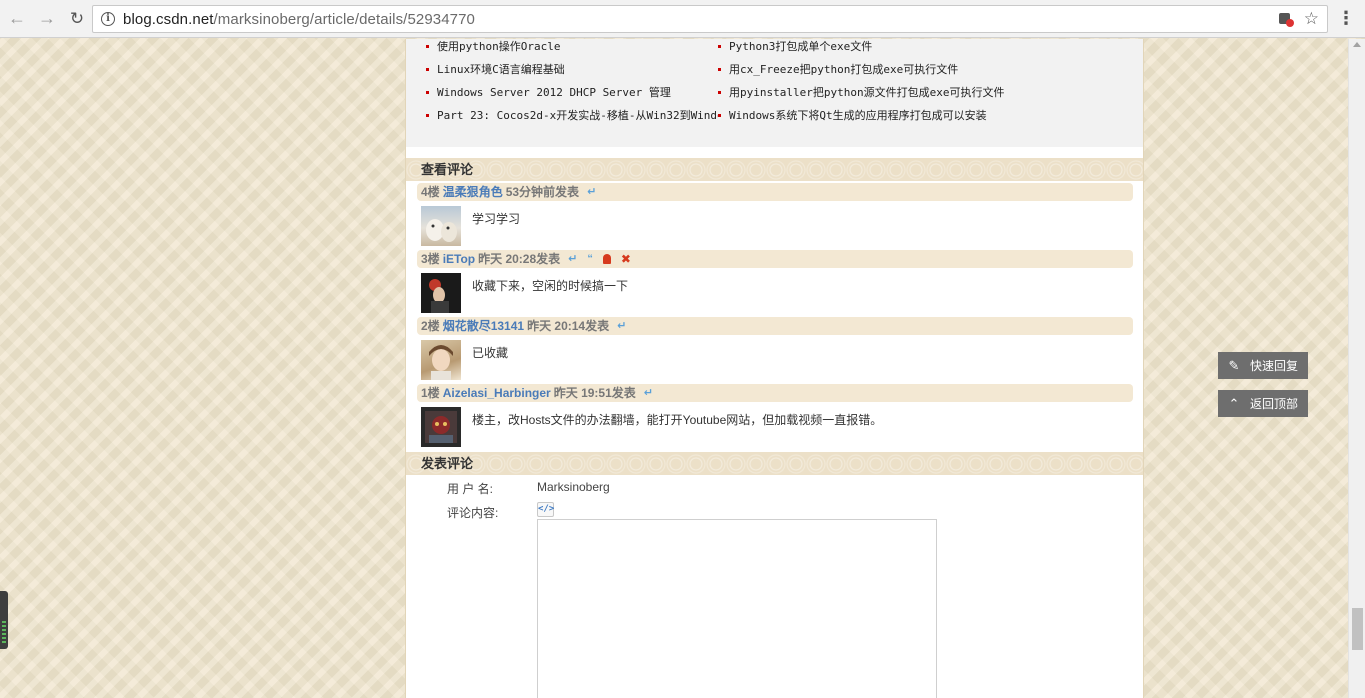 The height and width of the screenshot is (698, 1365). I want to click on info-icon: i, so click(108, 19).